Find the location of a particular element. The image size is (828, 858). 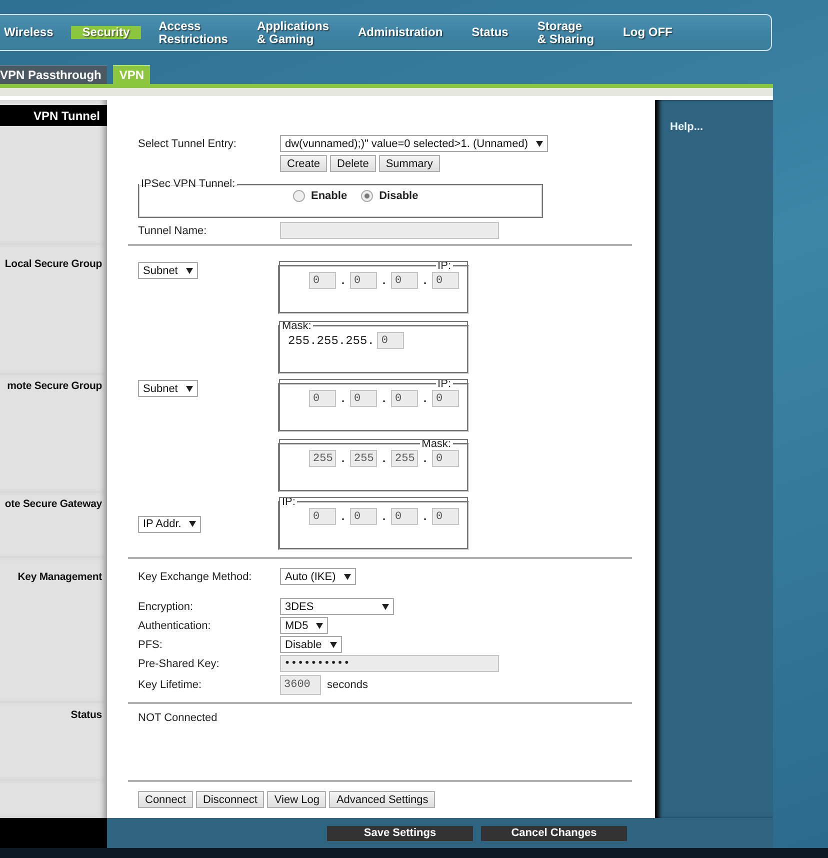

action-button: Connect is located at coordinates (165, 799).